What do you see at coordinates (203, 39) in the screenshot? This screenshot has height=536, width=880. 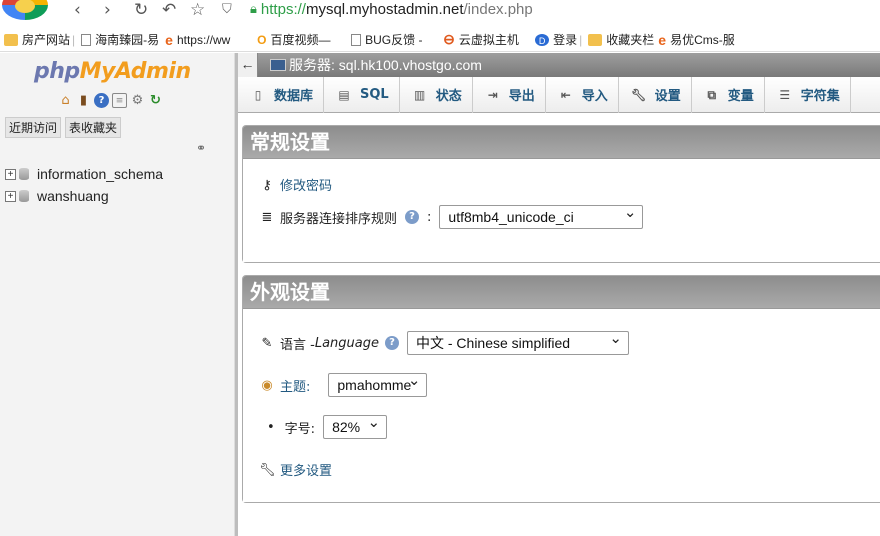 I see `bookmark-label: https://ww` at bounding box center [203, 39].